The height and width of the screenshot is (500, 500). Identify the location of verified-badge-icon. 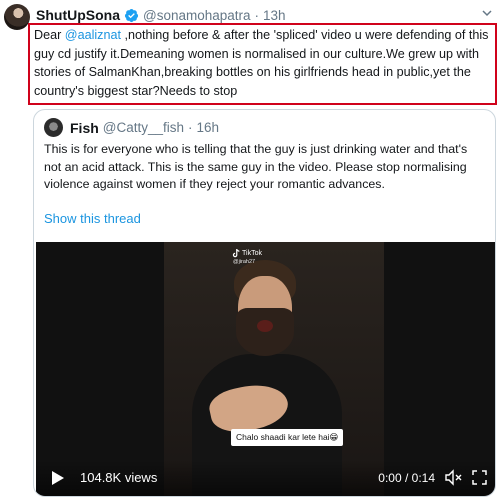
(131, 15).